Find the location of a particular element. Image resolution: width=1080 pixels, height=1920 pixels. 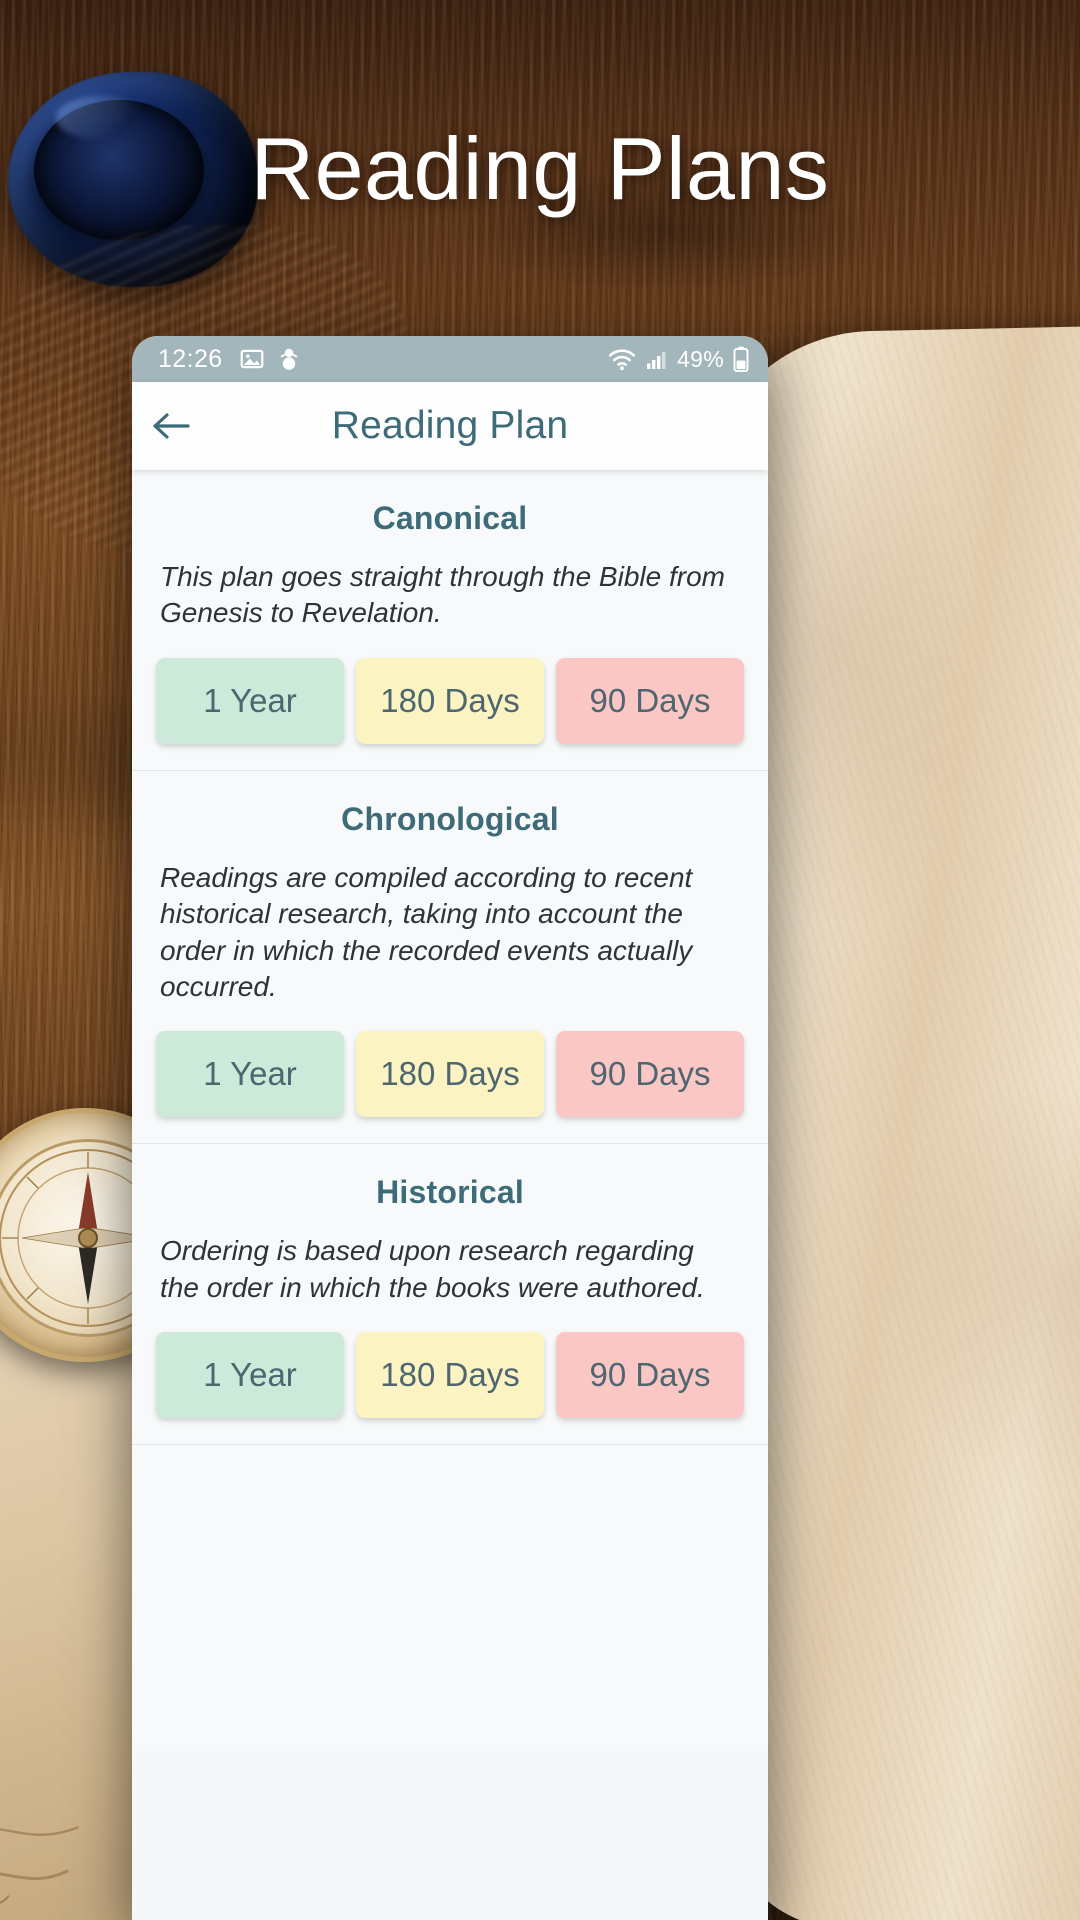

image-icon is located at coordinates (251, 359).